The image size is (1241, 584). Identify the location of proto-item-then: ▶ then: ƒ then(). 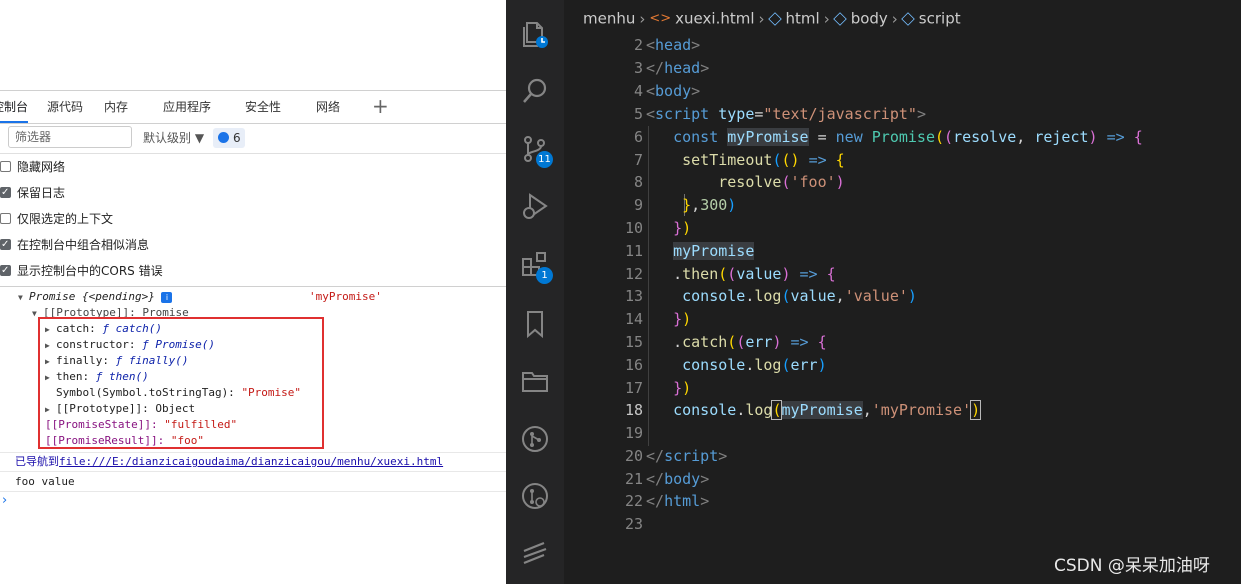
(97, 377).